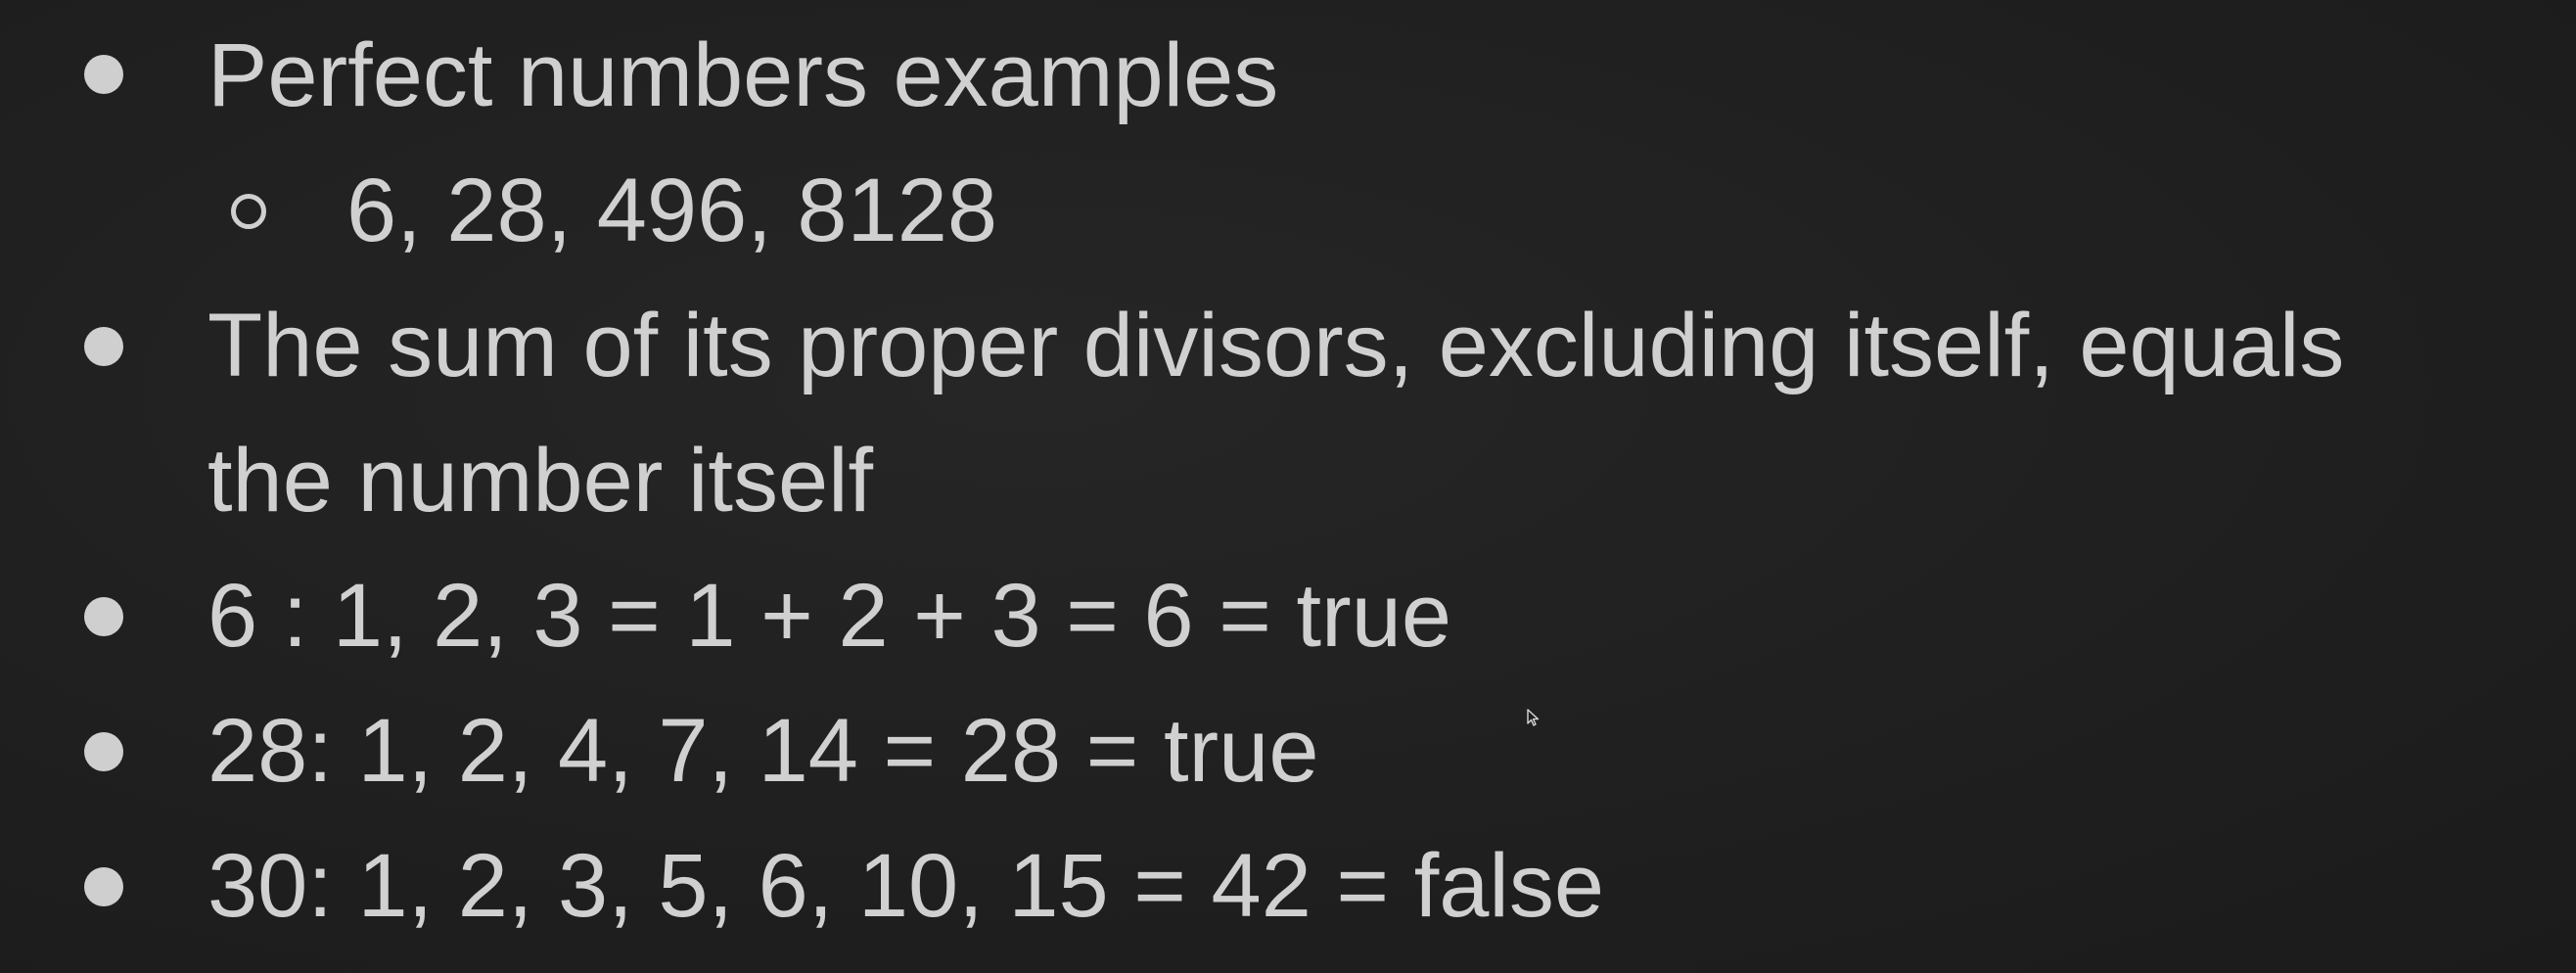  I want to click on sub-bullet-item-examples-list: 6, 28, 496, 8128, so click(672, 211).